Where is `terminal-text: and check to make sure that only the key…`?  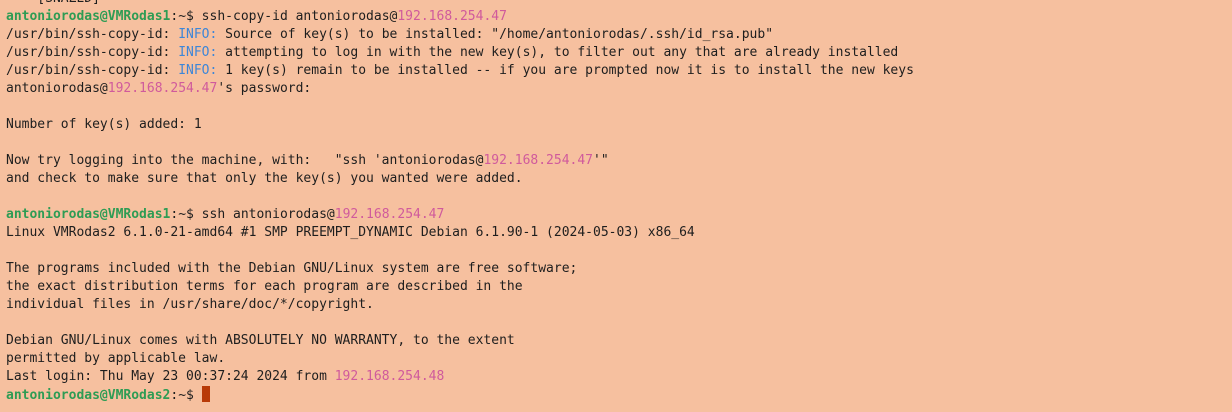
terminal-text: and check to make sure that only the key… is located at coordinates (264, 178).